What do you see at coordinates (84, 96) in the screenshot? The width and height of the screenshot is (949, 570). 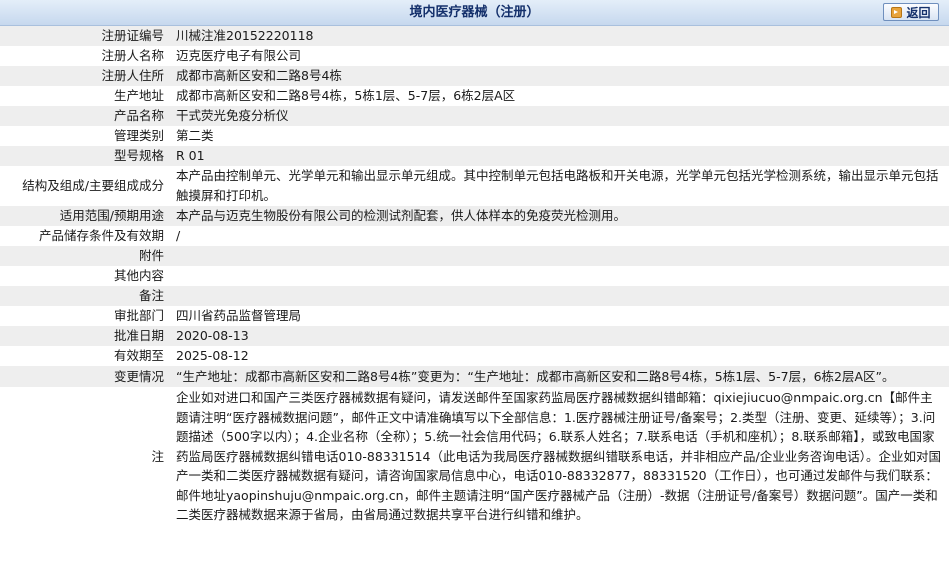 I see `field-label: 生产地址` at bounding box center [84, 96].